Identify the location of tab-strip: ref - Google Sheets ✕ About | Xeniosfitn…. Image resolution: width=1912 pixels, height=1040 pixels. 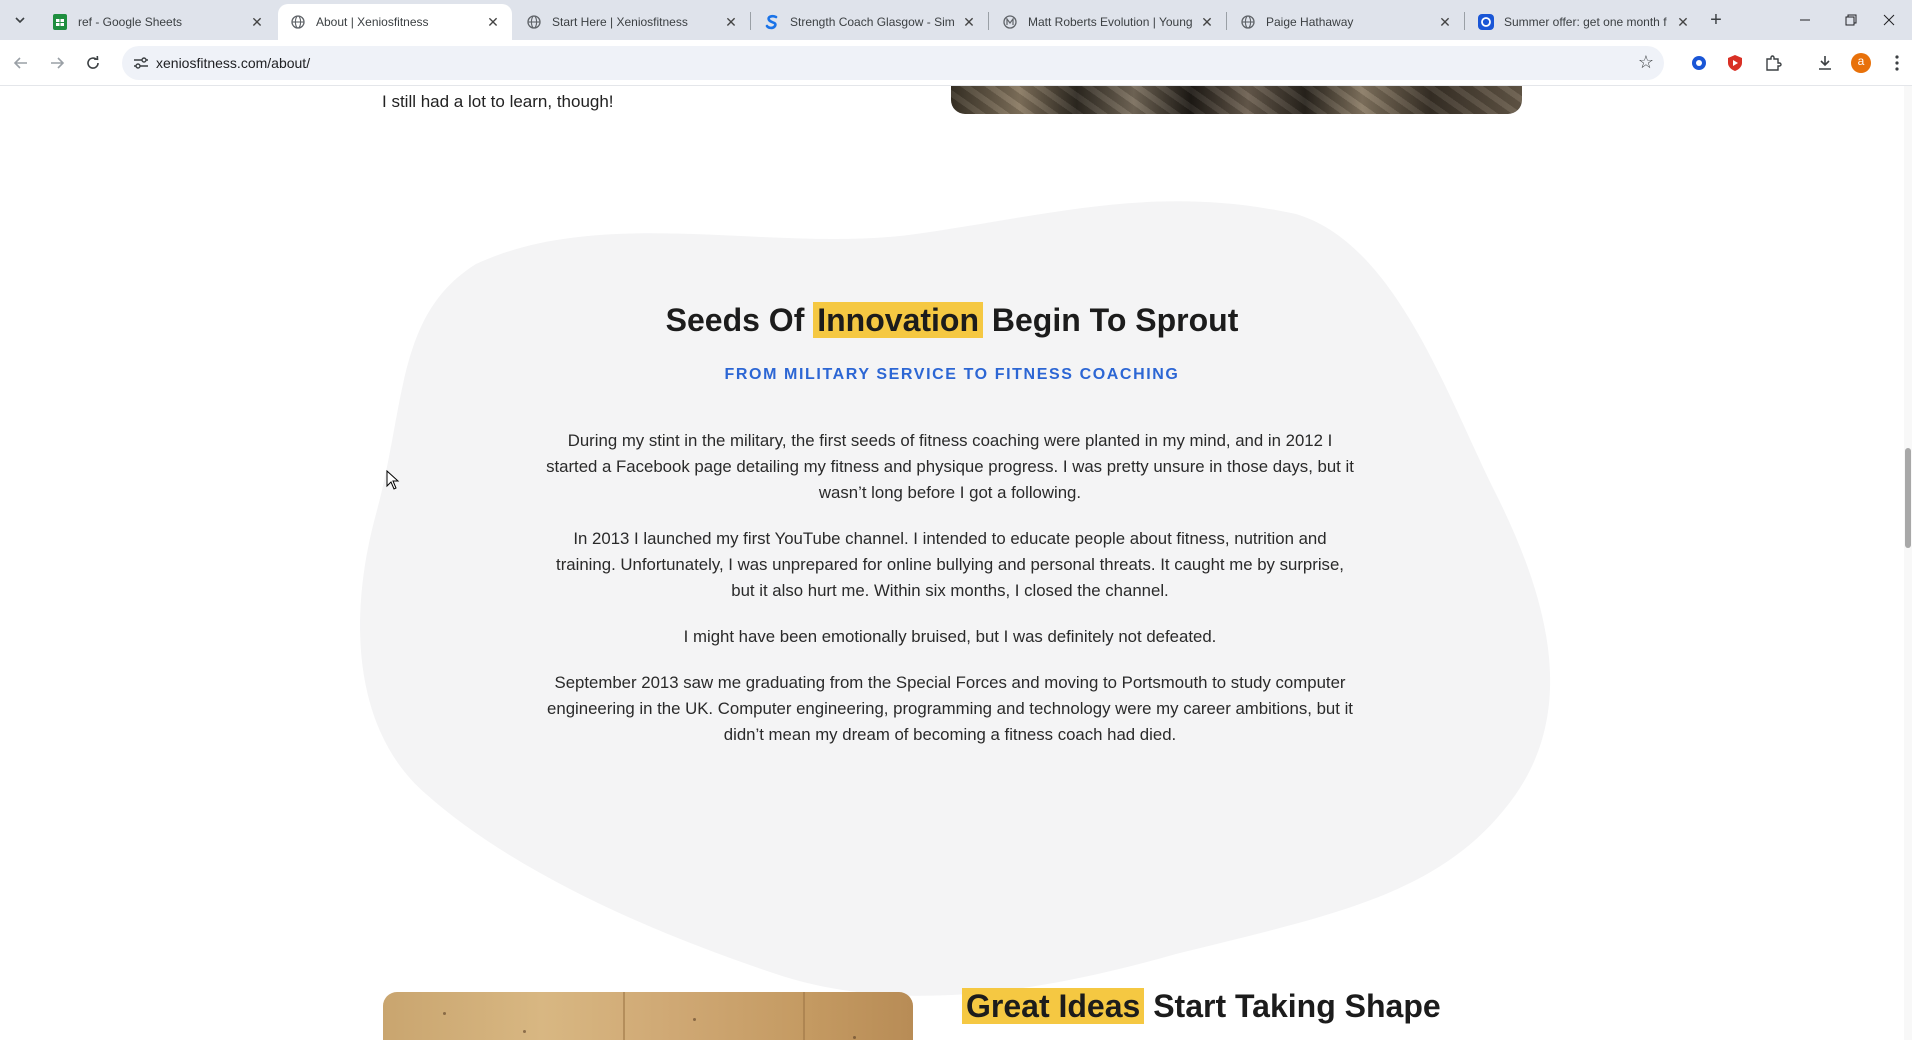
(956, 20).